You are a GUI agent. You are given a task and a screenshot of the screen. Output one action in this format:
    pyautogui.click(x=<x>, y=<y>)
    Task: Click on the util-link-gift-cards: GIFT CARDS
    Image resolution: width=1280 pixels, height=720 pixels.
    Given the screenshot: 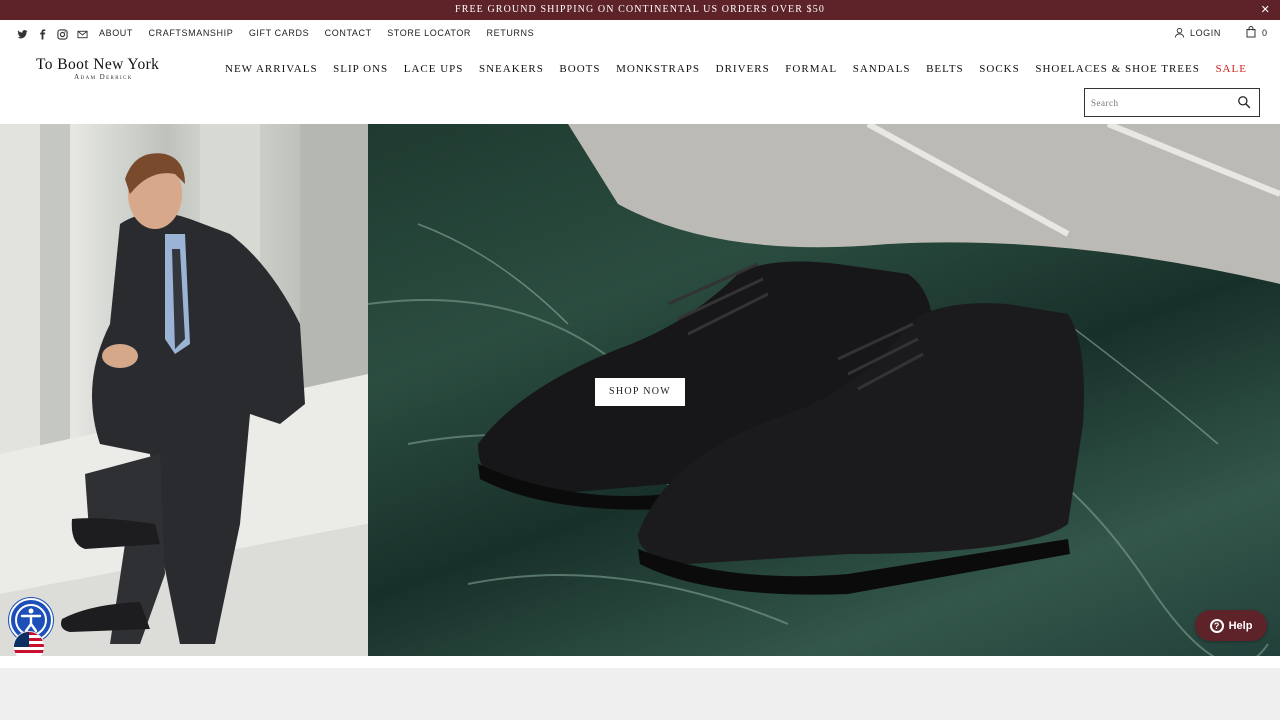 What is the action you would take?
    pyautogui.click(x=279, y=33)
    